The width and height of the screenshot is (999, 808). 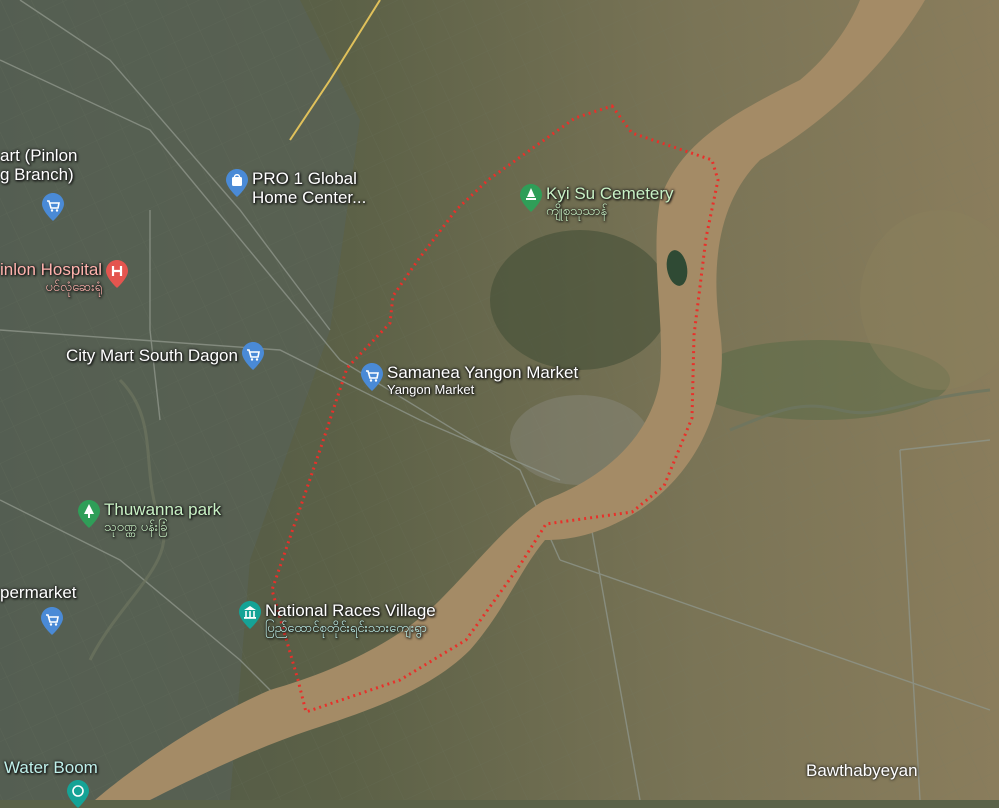 What do you see at coordinates (163, 509) in the screenshot?
I see `poi-label: Thuwanna park` at bounding box center [163, 509].